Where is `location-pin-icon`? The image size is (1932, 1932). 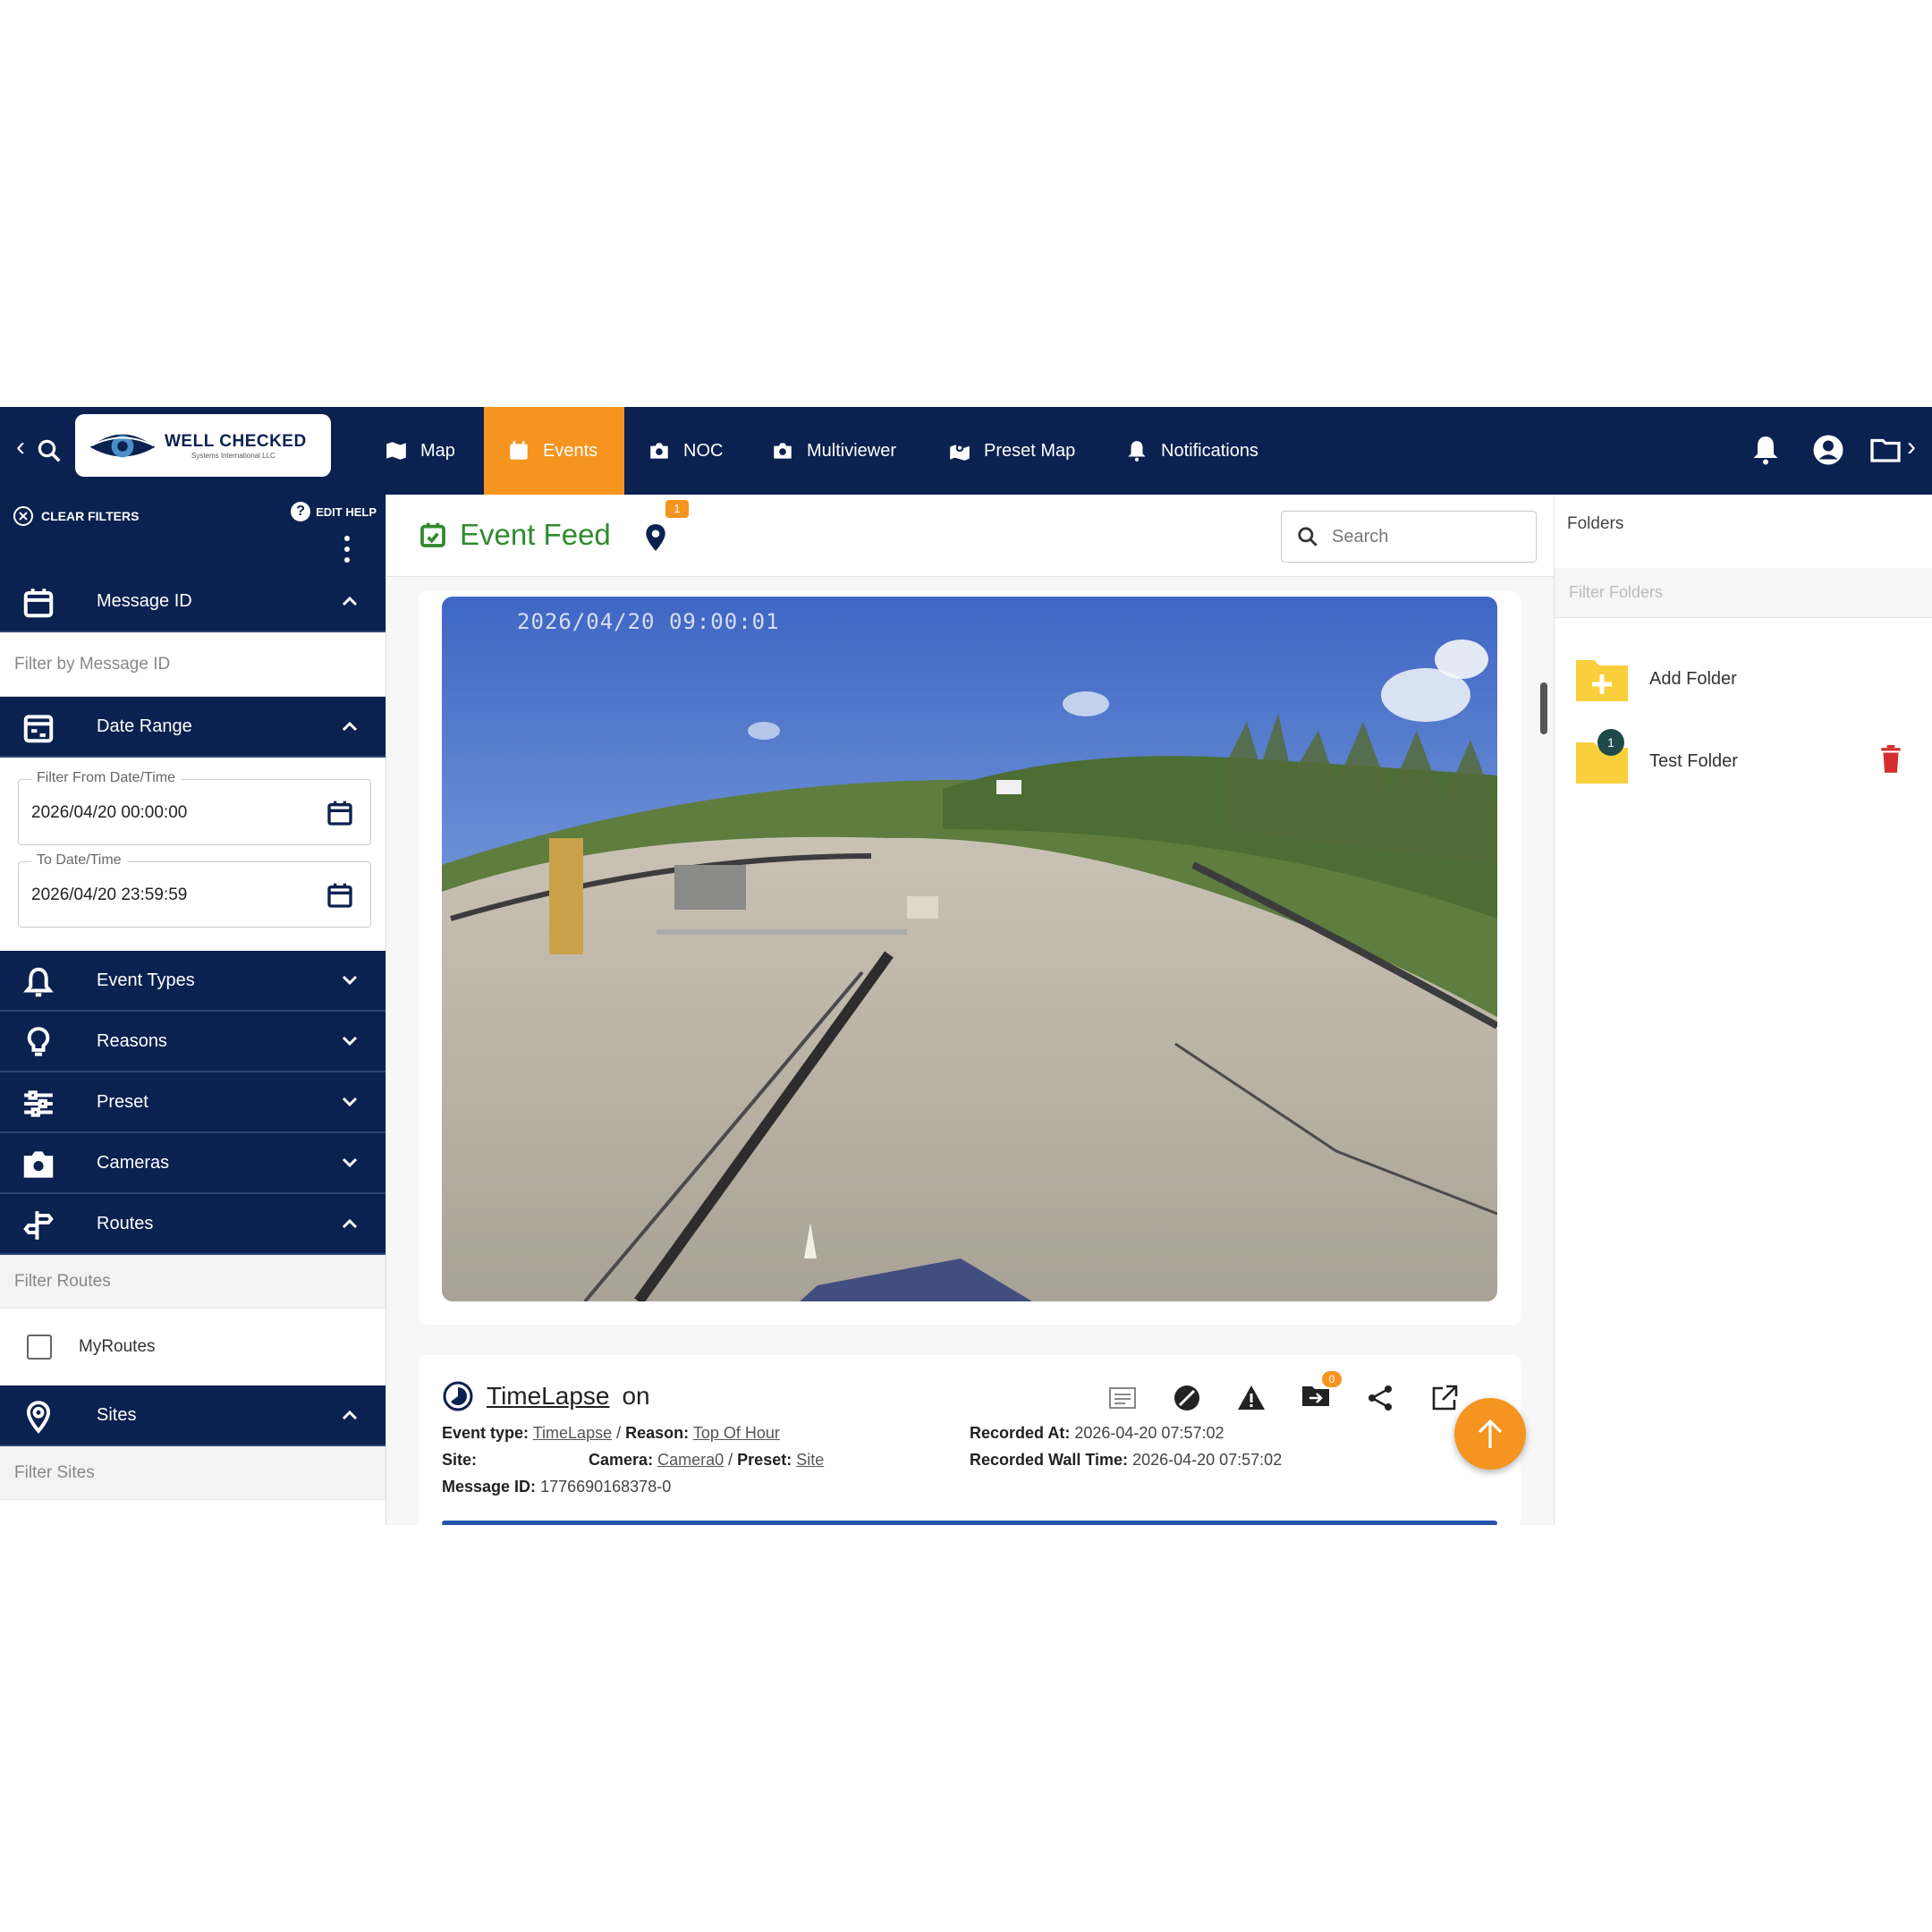 location-pin-icon is located at coordinates (38, 1417).